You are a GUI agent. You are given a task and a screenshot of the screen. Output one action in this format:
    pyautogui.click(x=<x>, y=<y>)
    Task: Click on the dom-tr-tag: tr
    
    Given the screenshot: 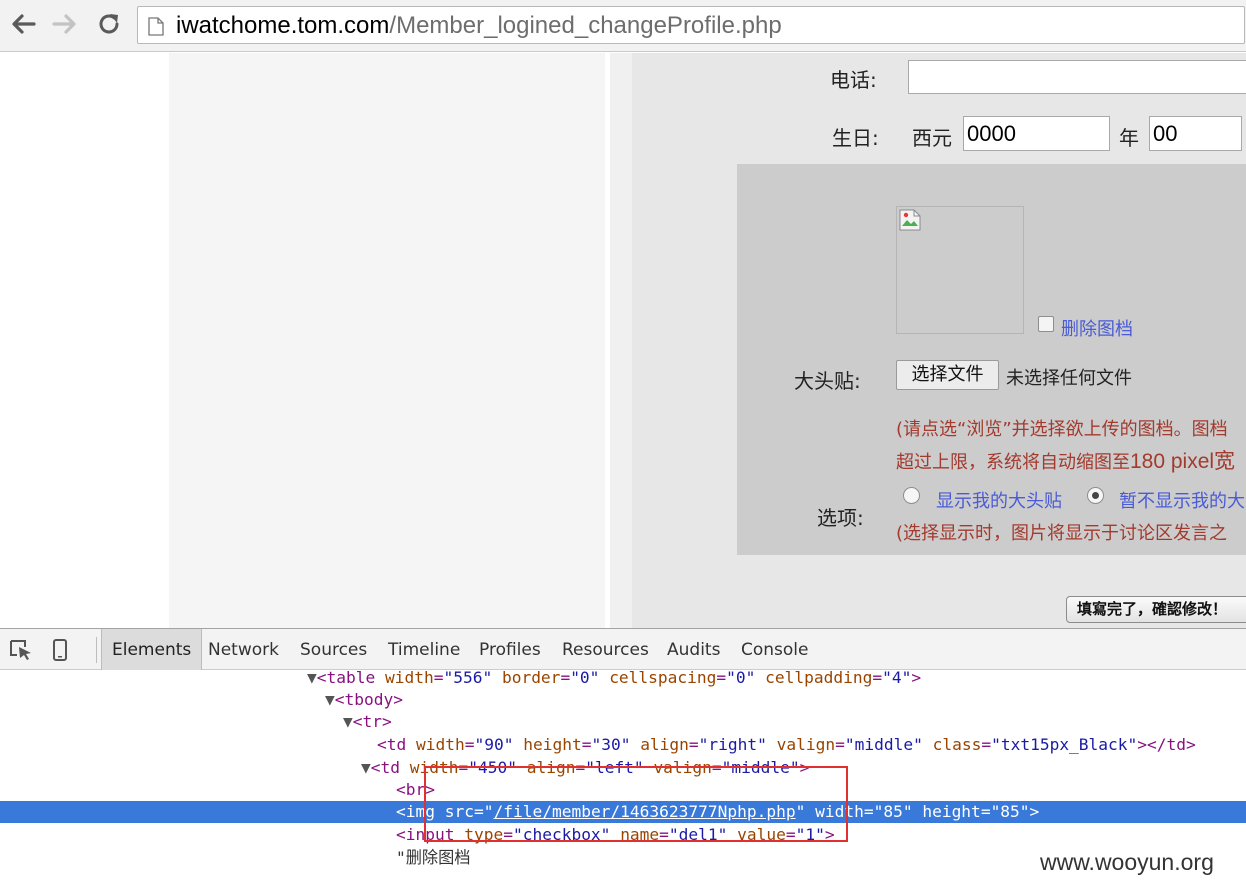 What is the action you would take?
    pyautogui.click(x=372, y=721)
    